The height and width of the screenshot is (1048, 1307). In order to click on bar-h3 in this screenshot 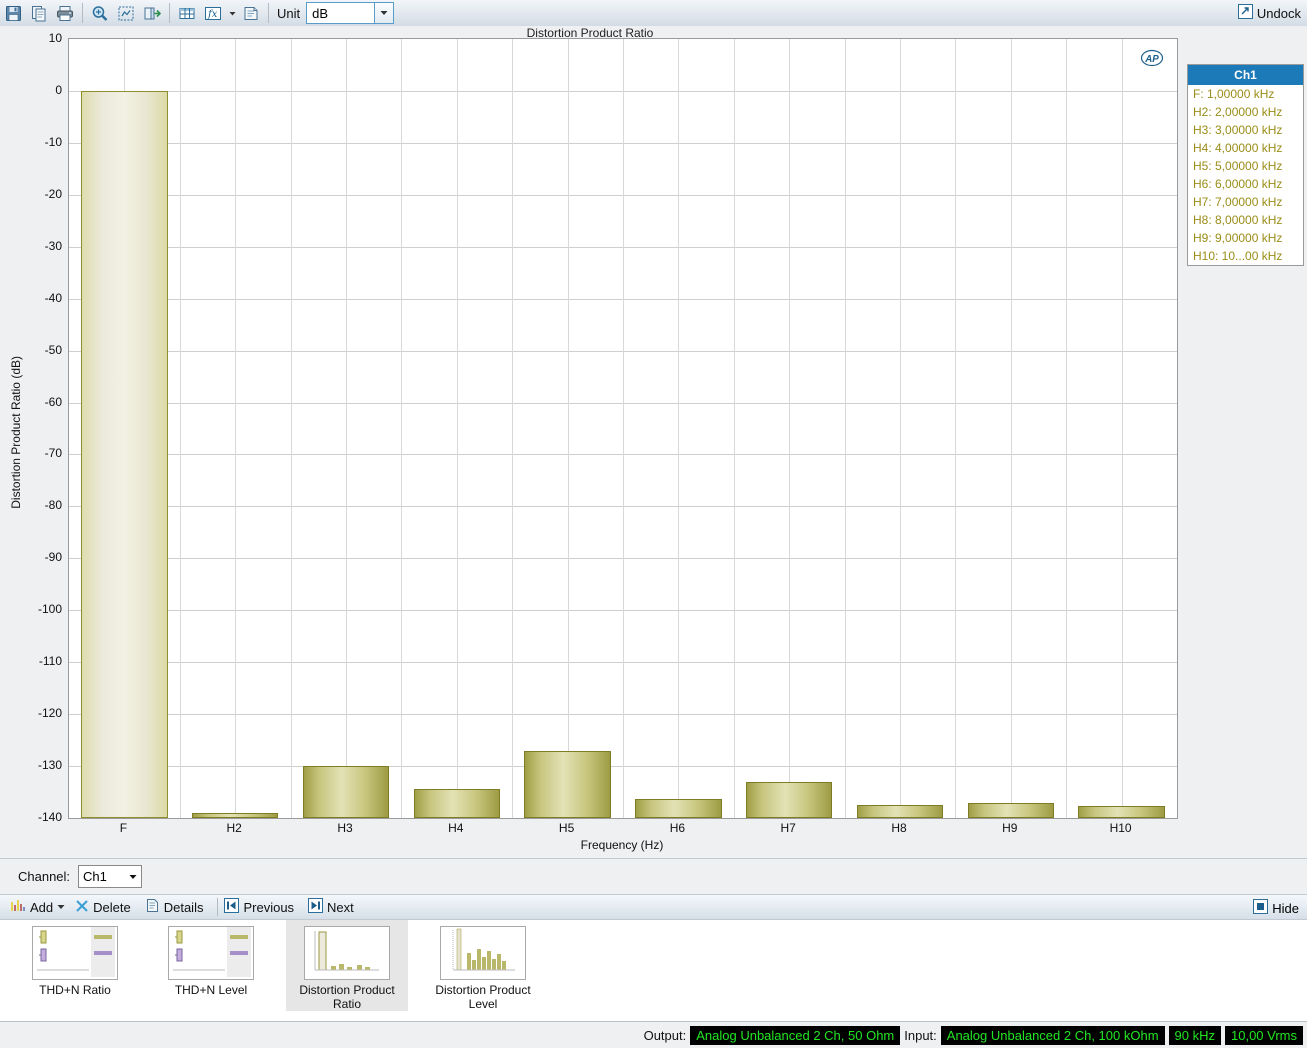, I will do `click(346, 792)`.